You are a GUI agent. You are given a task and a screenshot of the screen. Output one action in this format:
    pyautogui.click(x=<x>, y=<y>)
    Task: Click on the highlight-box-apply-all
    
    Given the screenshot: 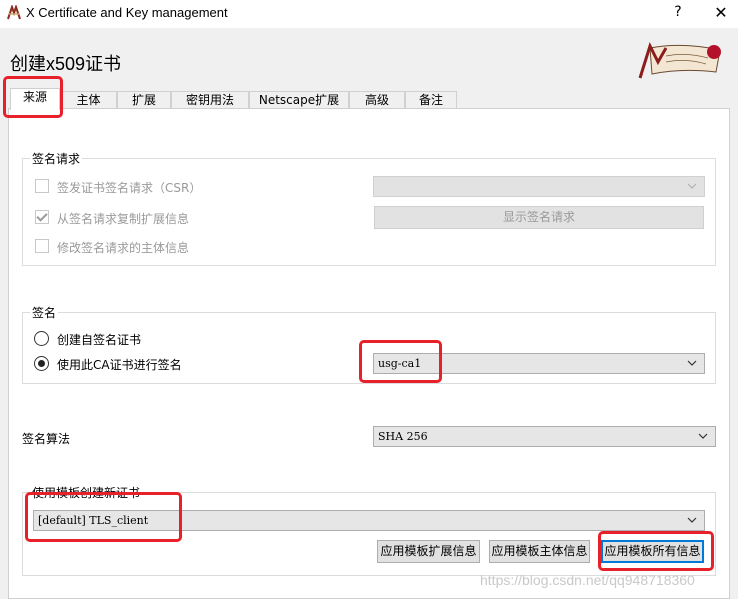 What is the action you would take?
    pyautogui.click(x=656, y=551)
    